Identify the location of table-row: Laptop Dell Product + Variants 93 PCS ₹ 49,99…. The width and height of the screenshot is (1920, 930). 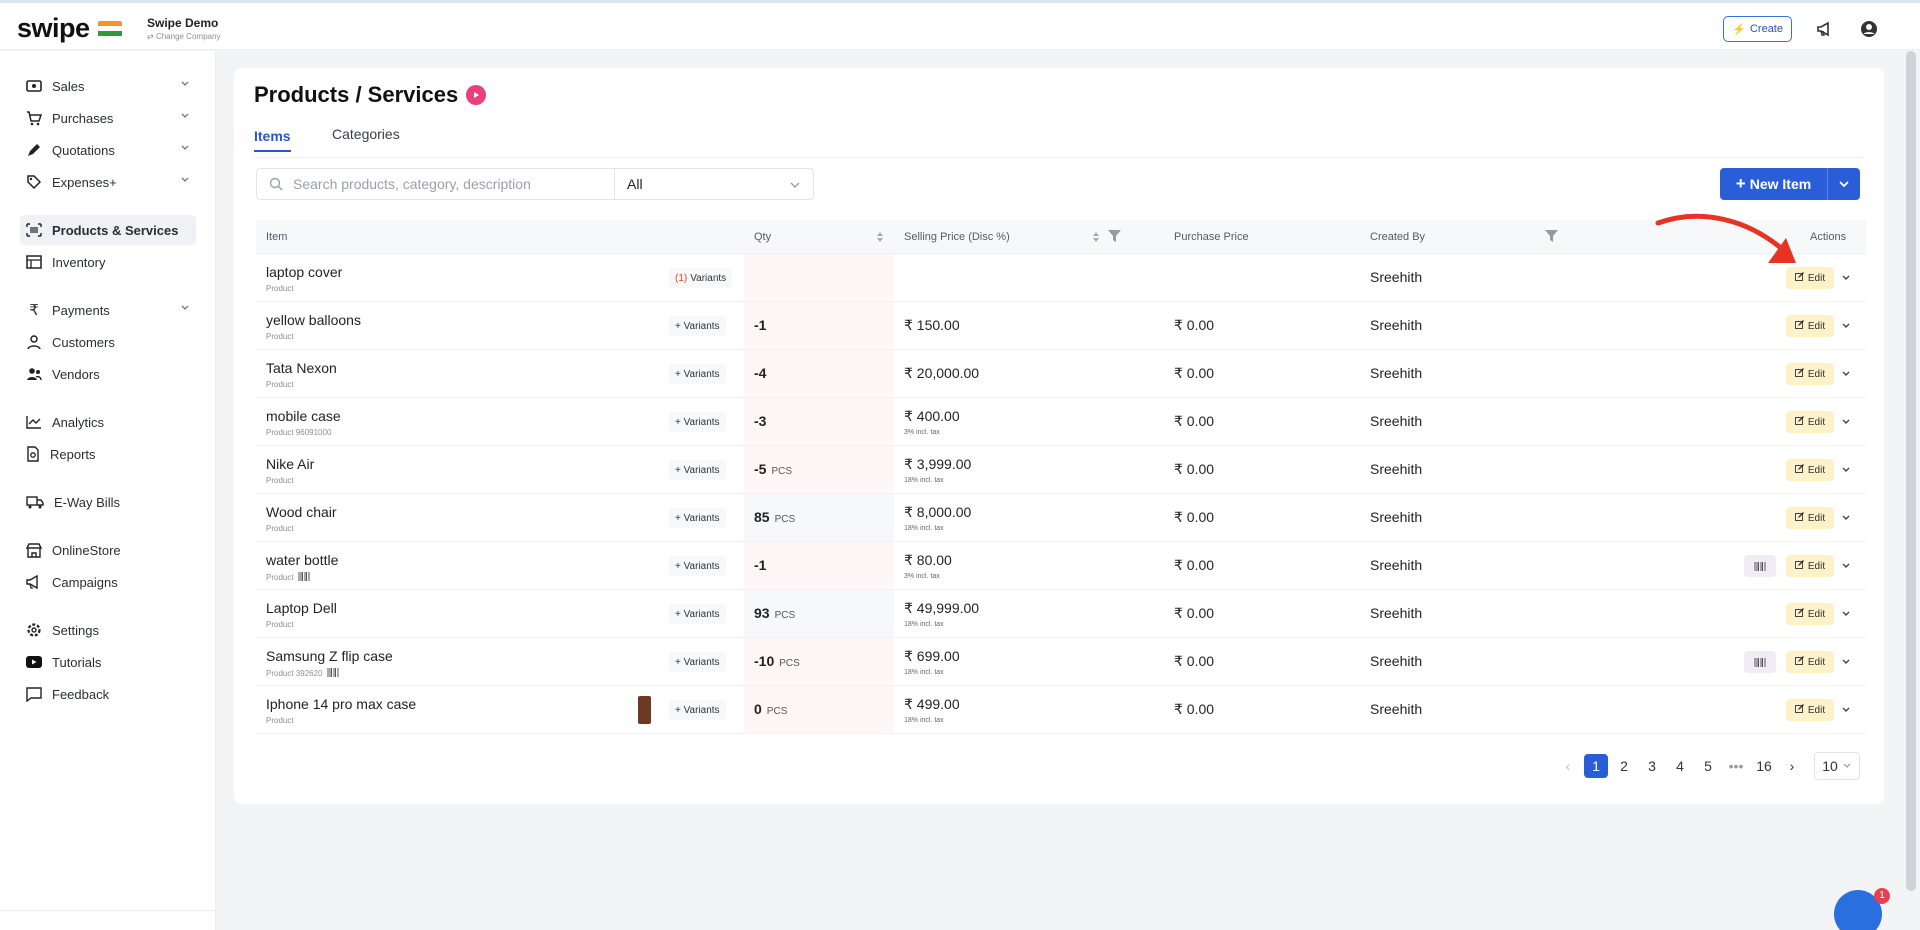
(1061, 614).